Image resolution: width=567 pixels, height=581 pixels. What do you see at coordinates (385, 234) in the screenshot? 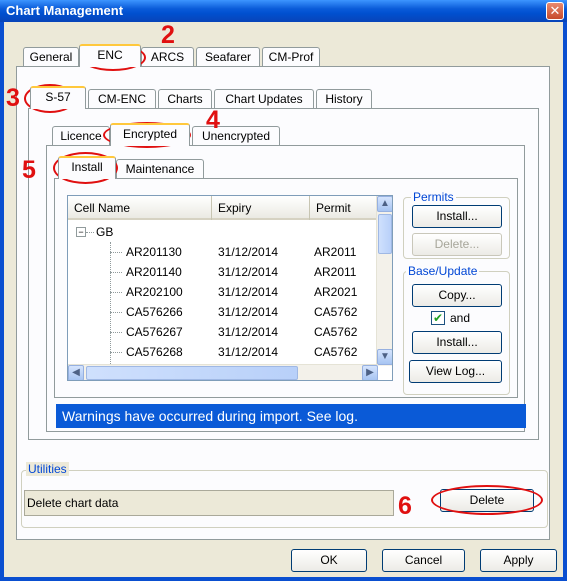
I see `vertical-scroll-thumb` at bounding box center [385, 234].